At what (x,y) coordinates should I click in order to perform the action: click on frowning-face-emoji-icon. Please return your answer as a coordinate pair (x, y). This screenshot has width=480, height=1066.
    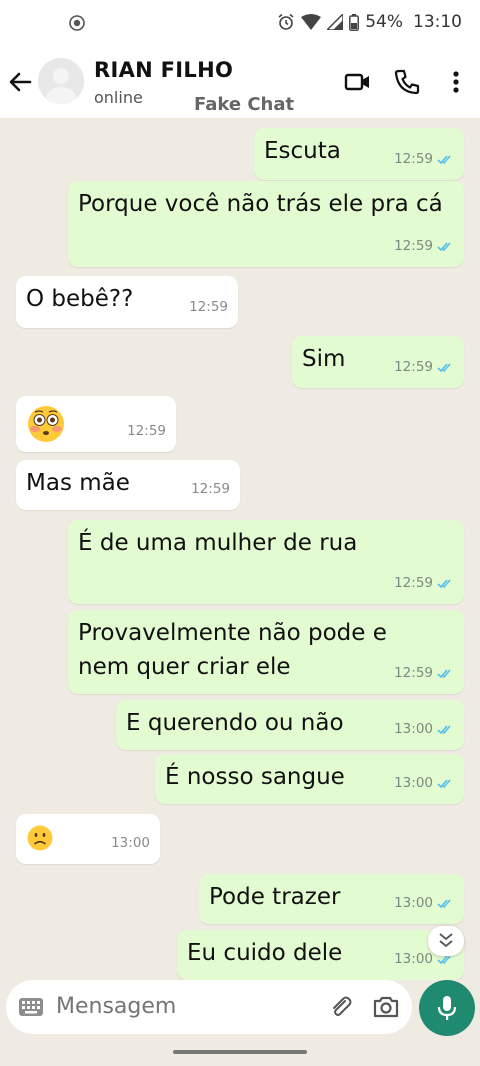
    Looking at the image, I should click on (40, 838).